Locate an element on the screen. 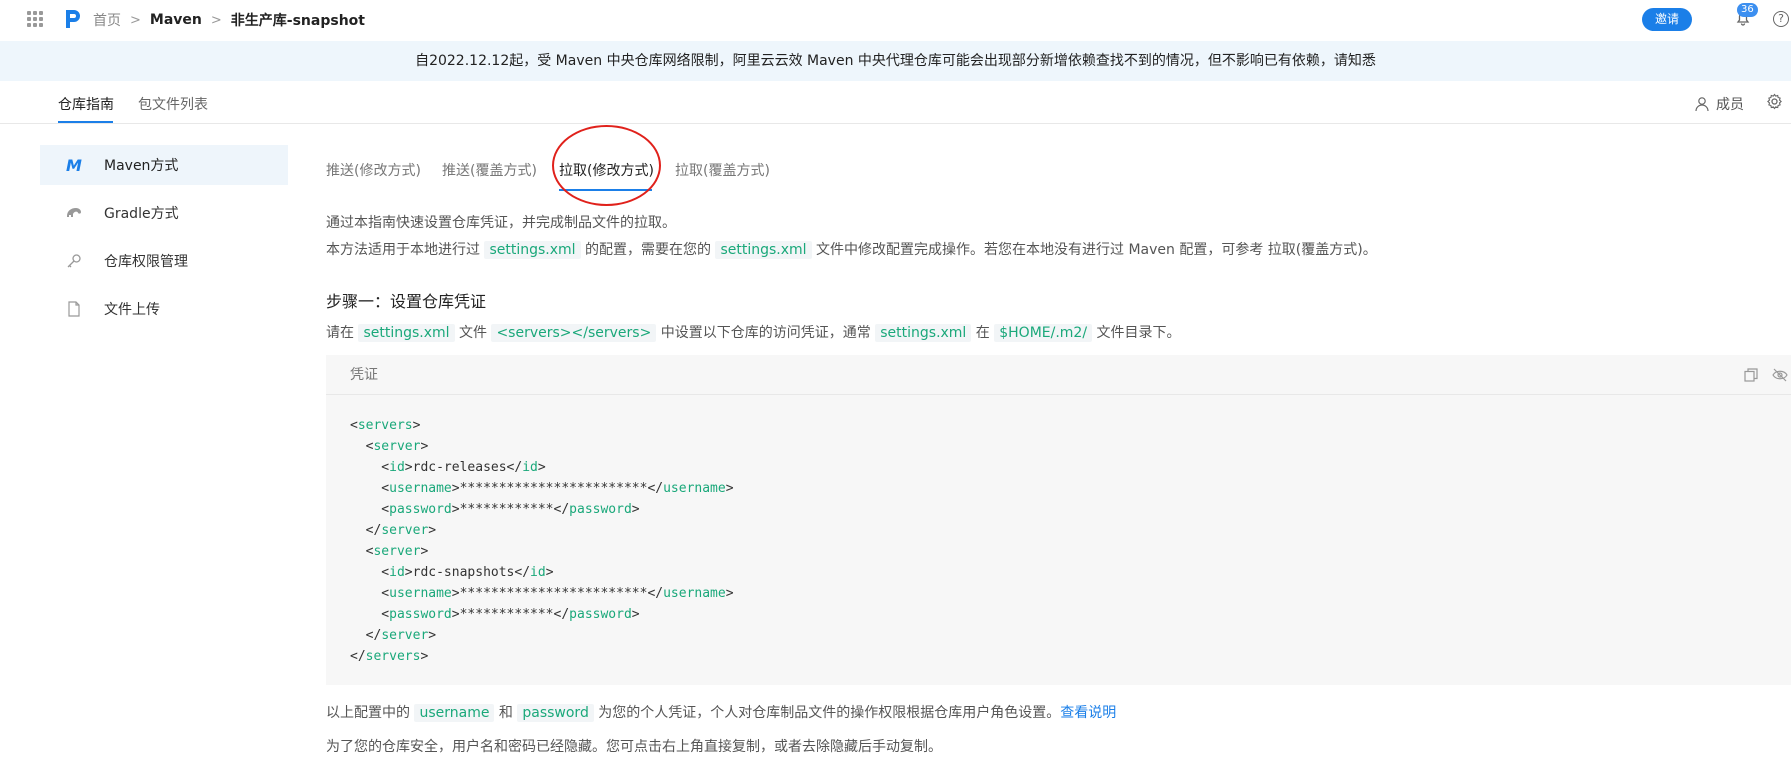  sidebar-item-gradle: Gradle方式 is located at coordinates (164, 213).